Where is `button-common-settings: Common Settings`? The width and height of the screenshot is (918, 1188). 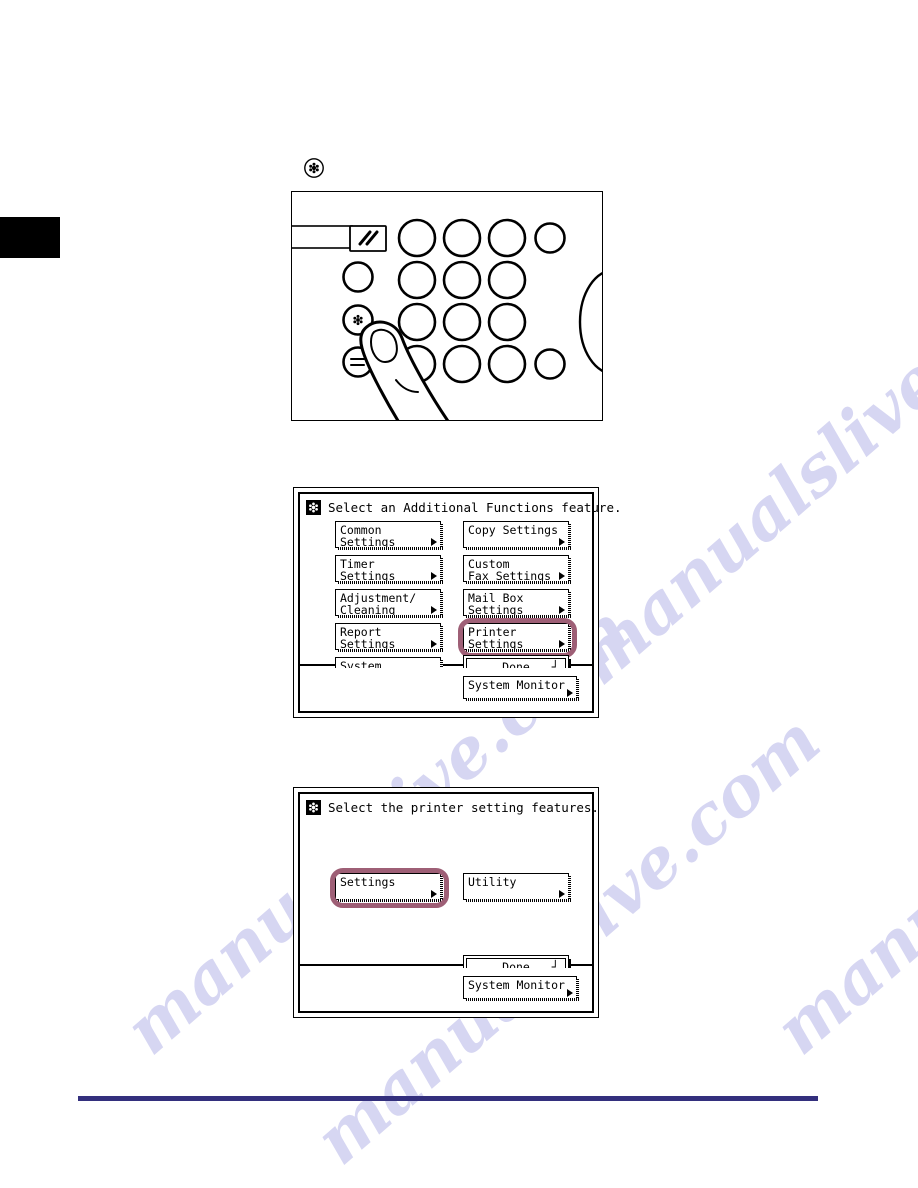
button-common-settings: Common Settings is located at coordinates (389, 535).